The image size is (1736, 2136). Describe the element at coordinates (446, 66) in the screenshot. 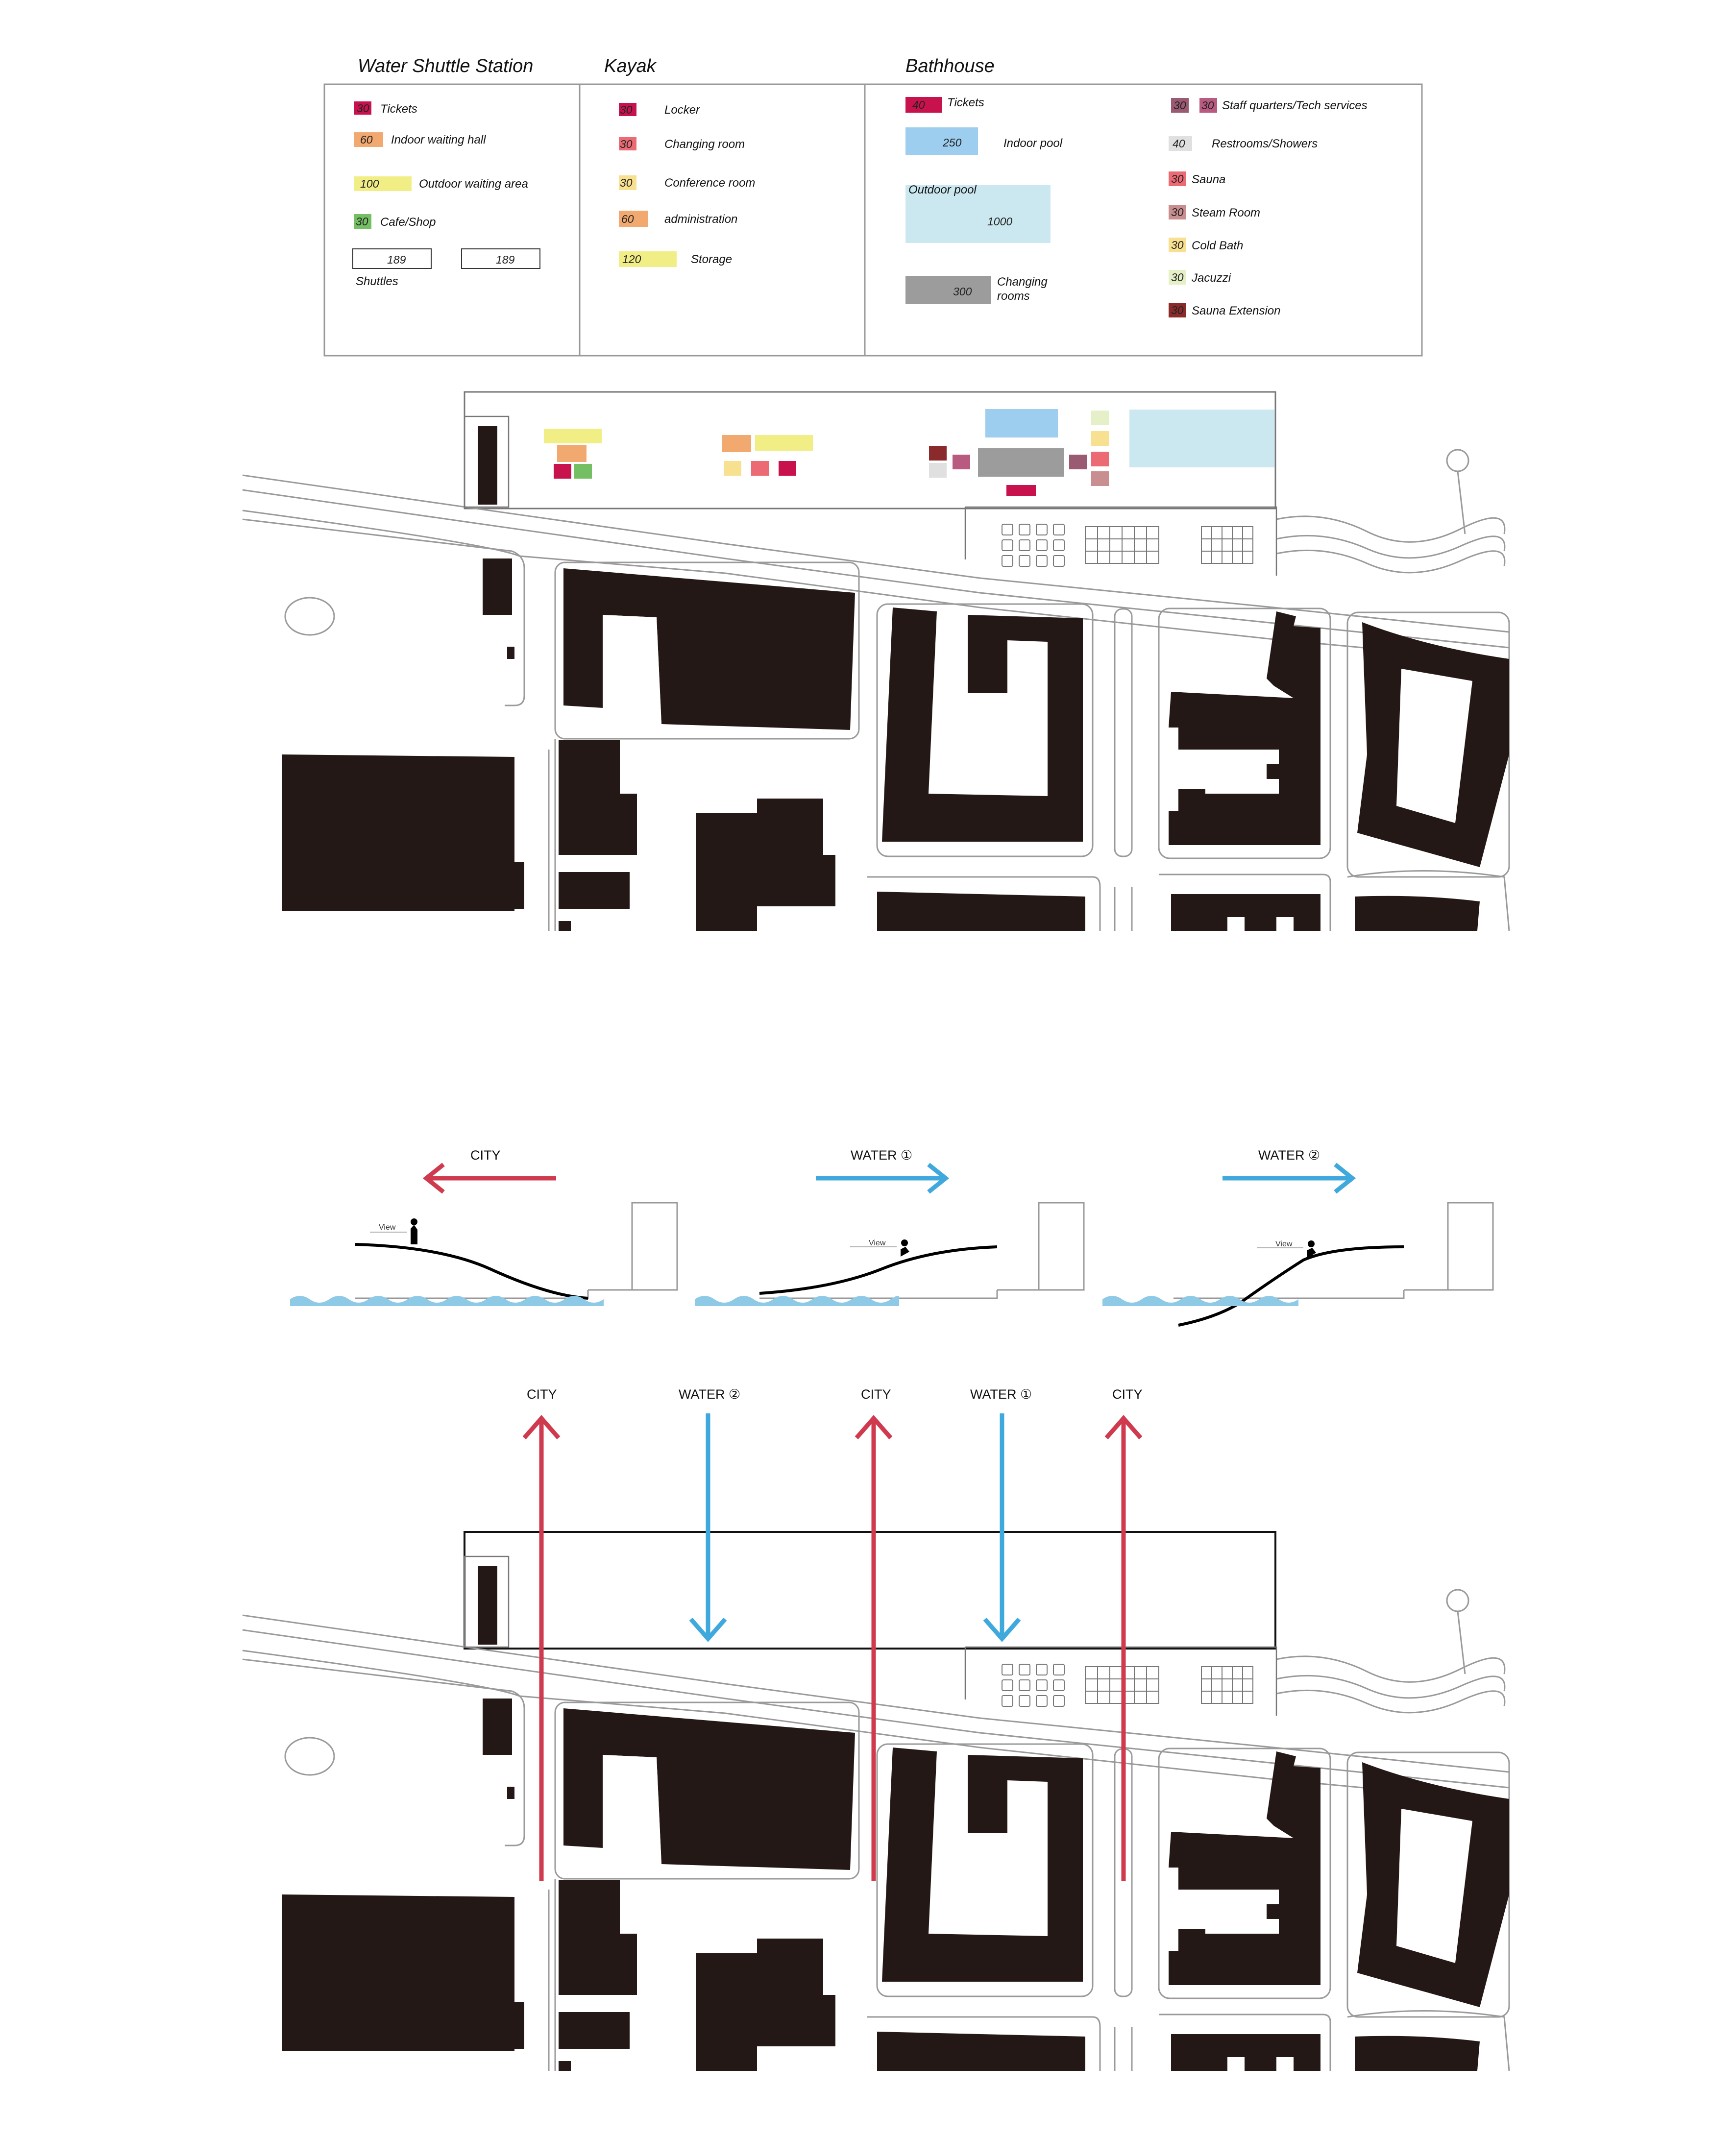

I see `legend-water-shuttle-title: Water Shuttle Station` at that location.